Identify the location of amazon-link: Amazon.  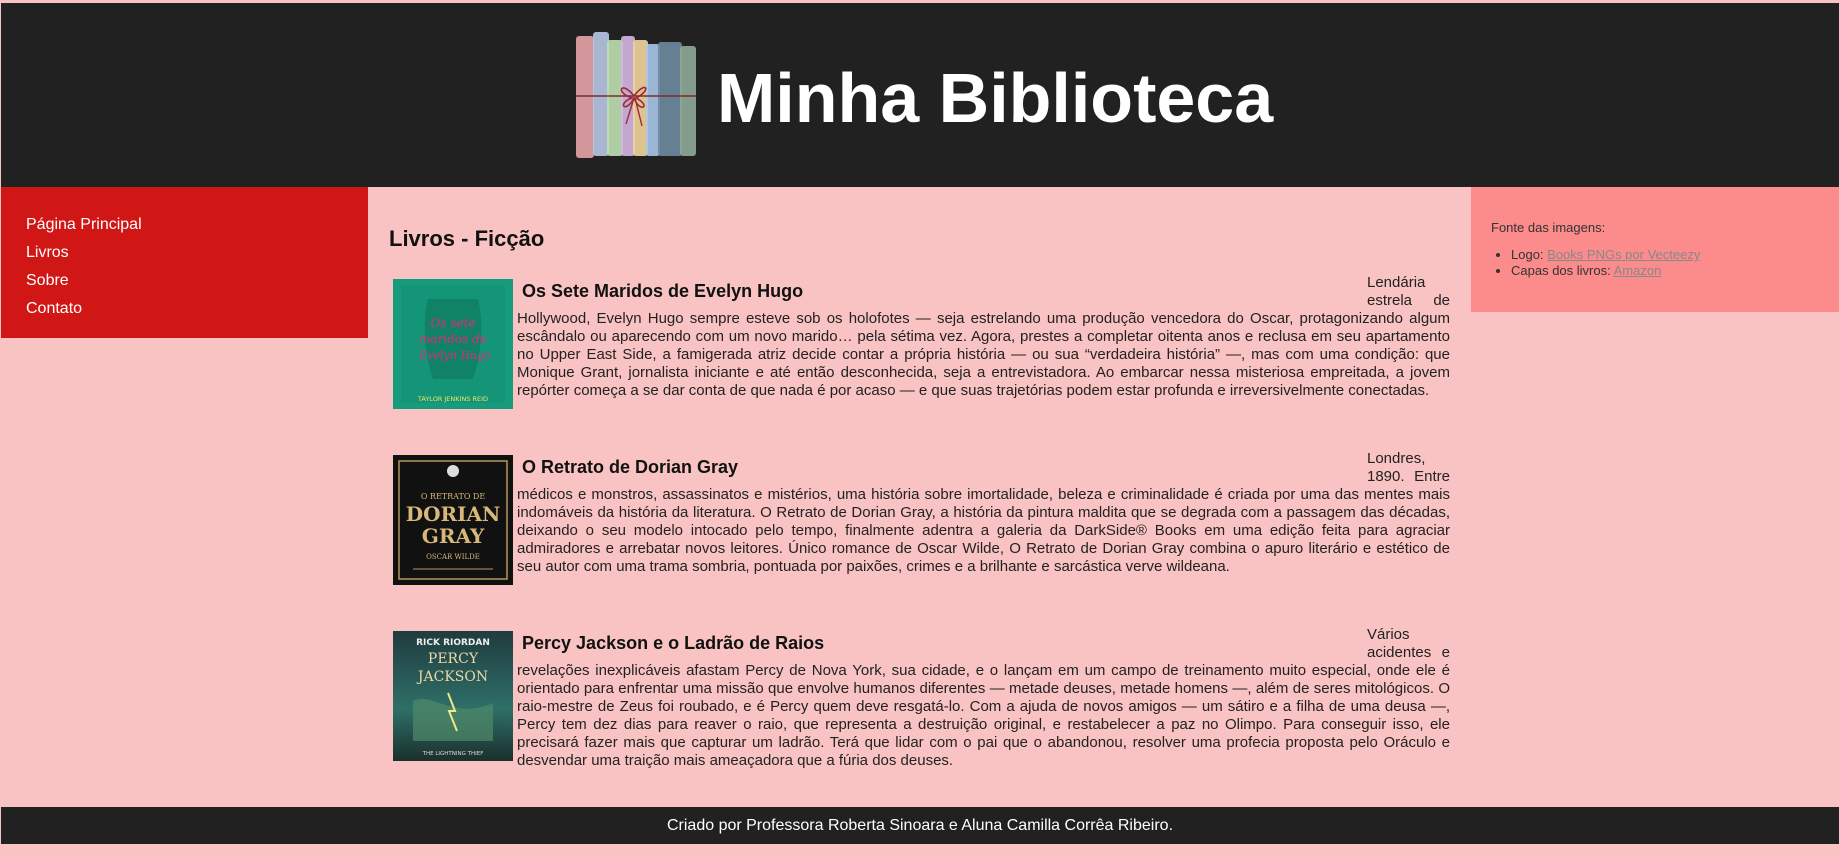
(1638, 270).